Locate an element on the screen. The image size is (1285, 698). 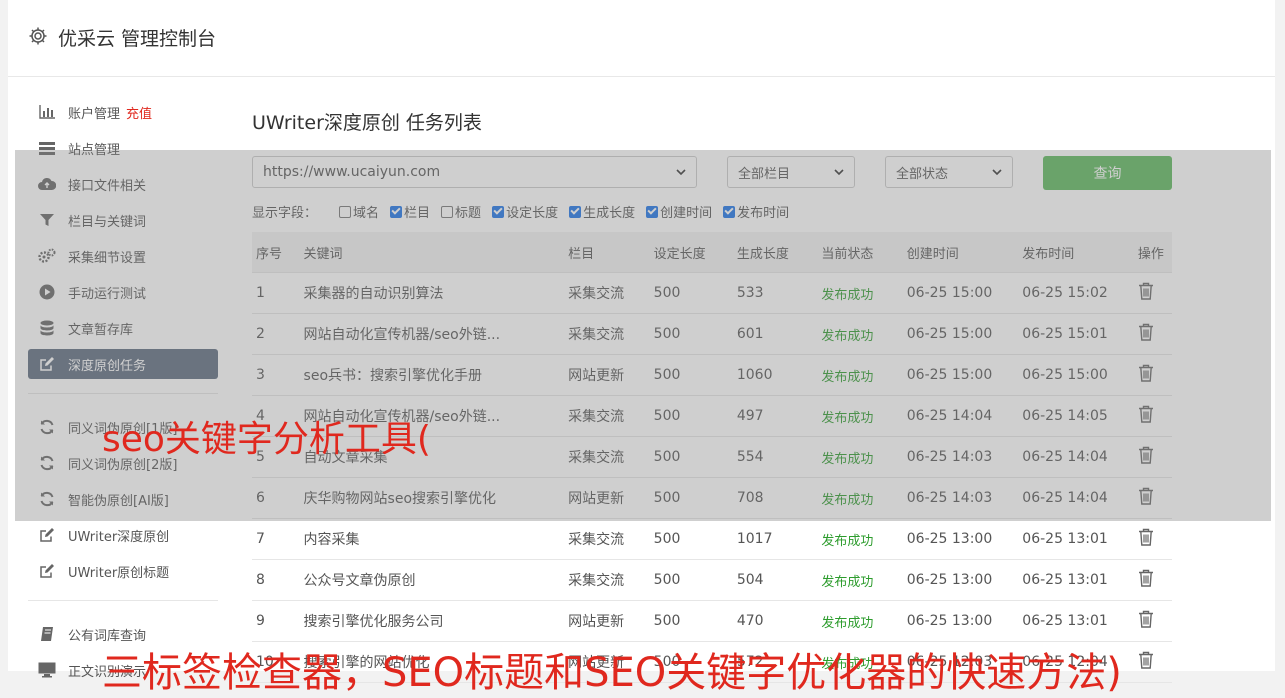
table-cell: 内容采集 is located at coordinates (435, 539).